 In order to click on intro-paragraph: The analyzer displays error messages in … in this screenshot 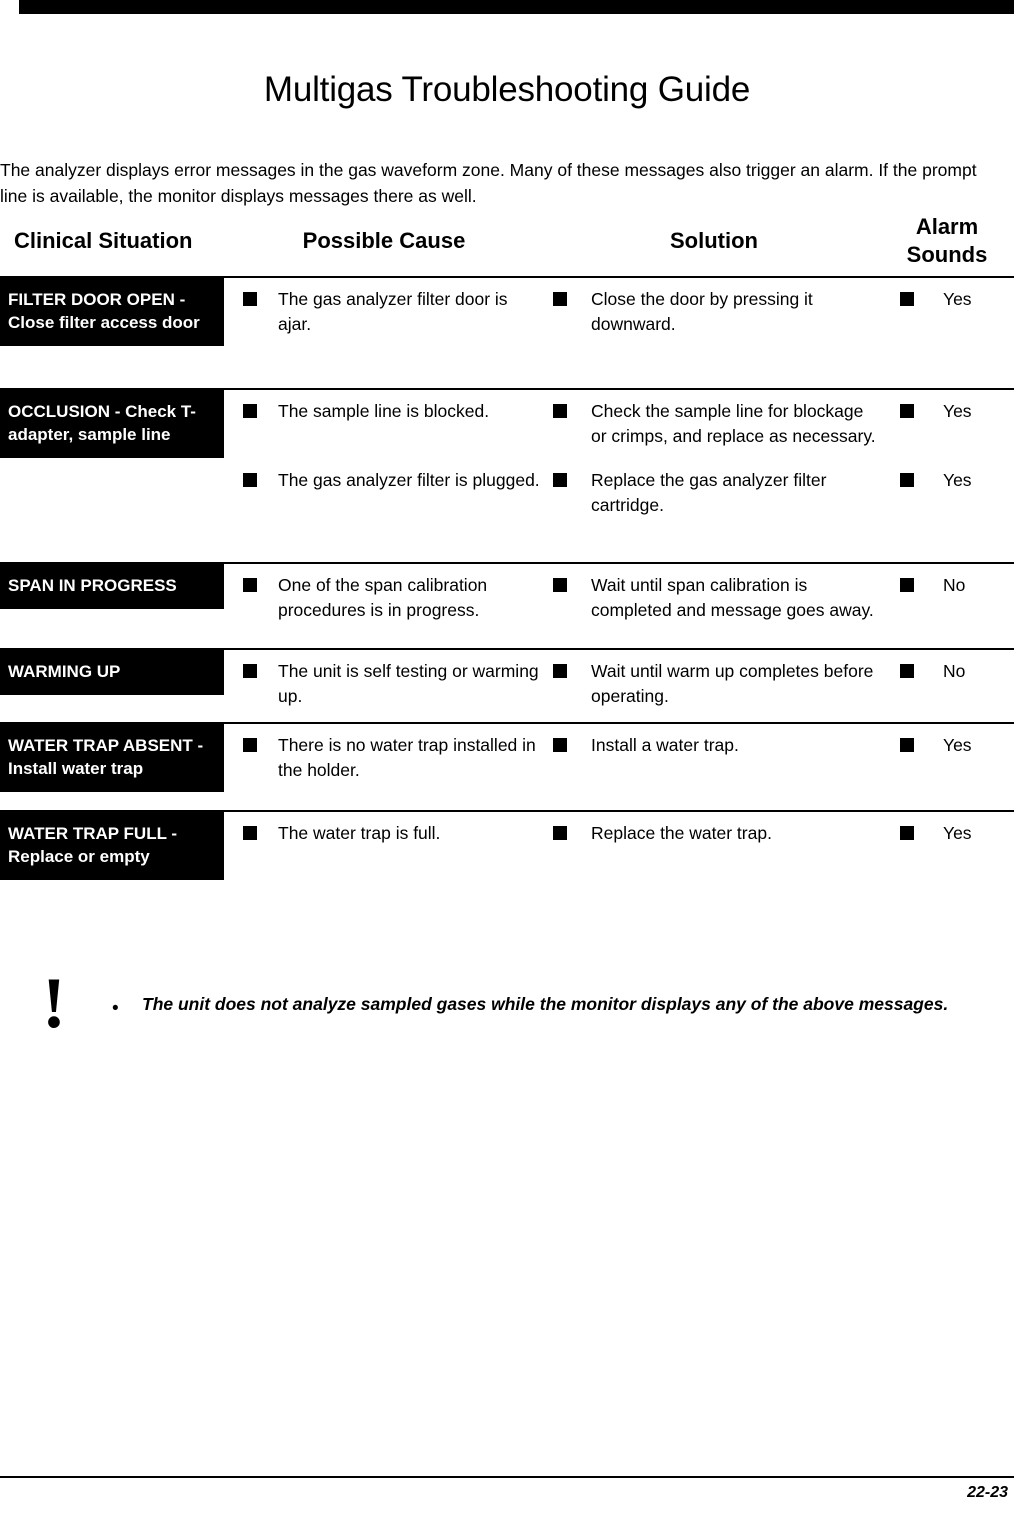, I will do `click(488, 182)`.